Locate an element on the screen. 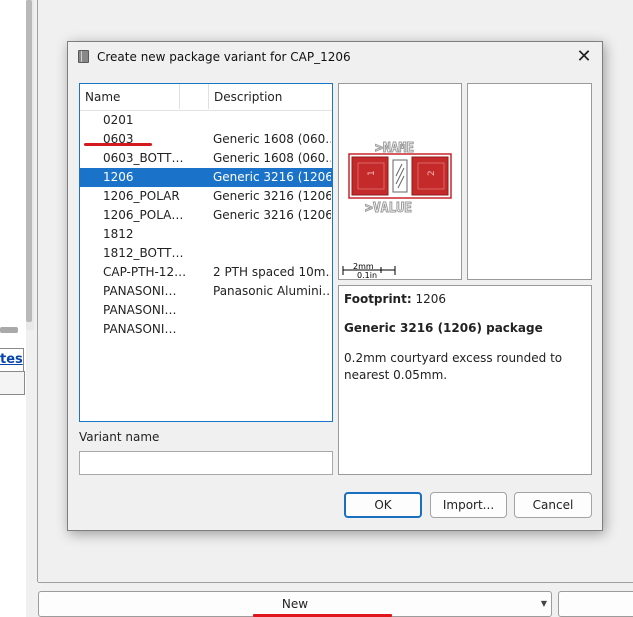  scale-in-label: 0.1in is located at coordinates (367, 275).